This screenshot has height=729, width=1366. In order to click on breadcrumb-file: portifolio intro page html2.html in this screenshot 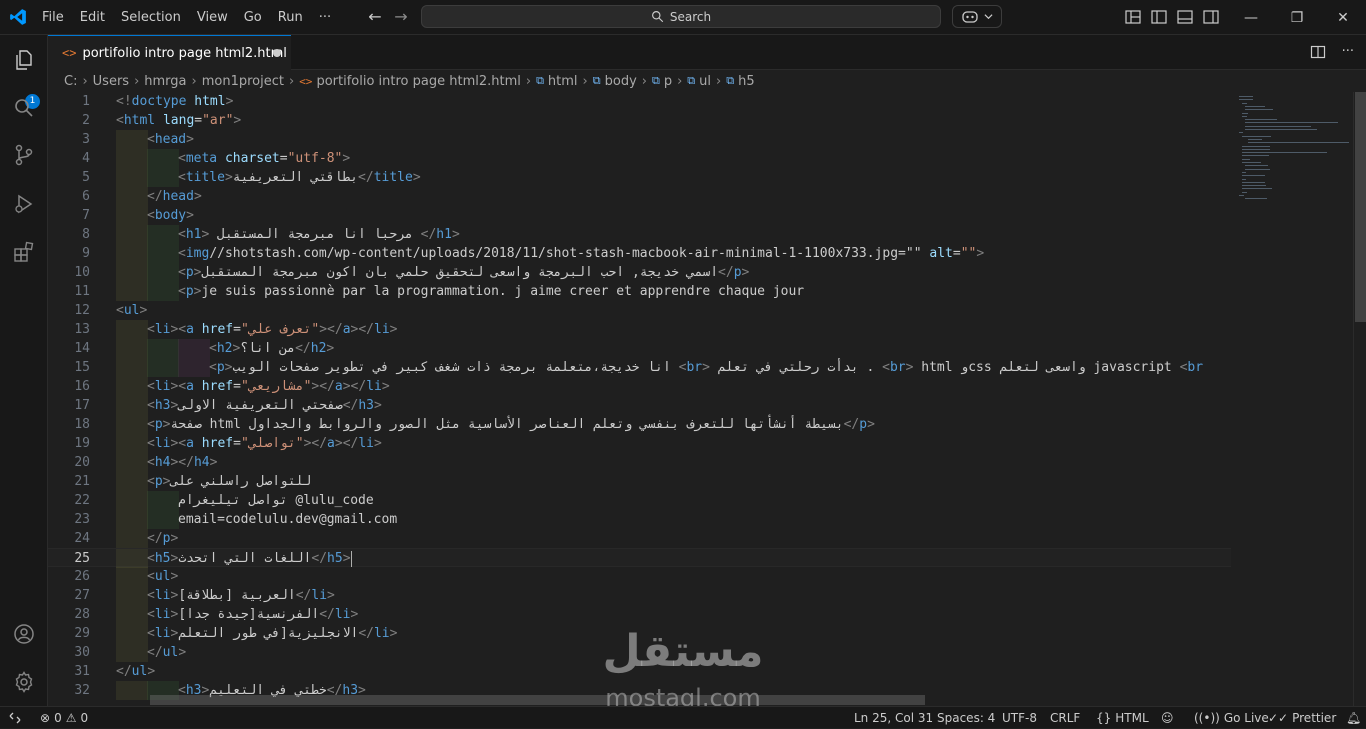, I will do `click(418, 81)`.